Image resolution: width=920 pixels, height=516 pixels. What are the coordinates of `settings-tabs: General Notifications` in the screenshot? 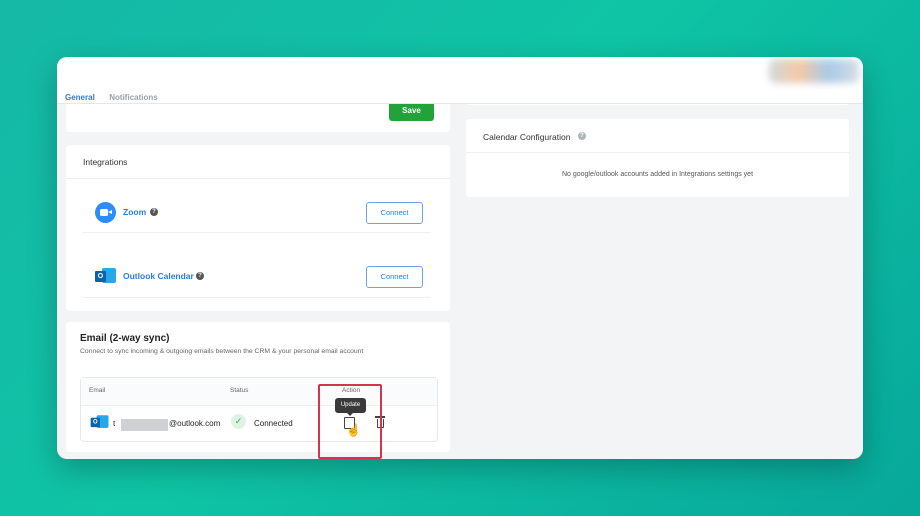 It's located at (116, 96).